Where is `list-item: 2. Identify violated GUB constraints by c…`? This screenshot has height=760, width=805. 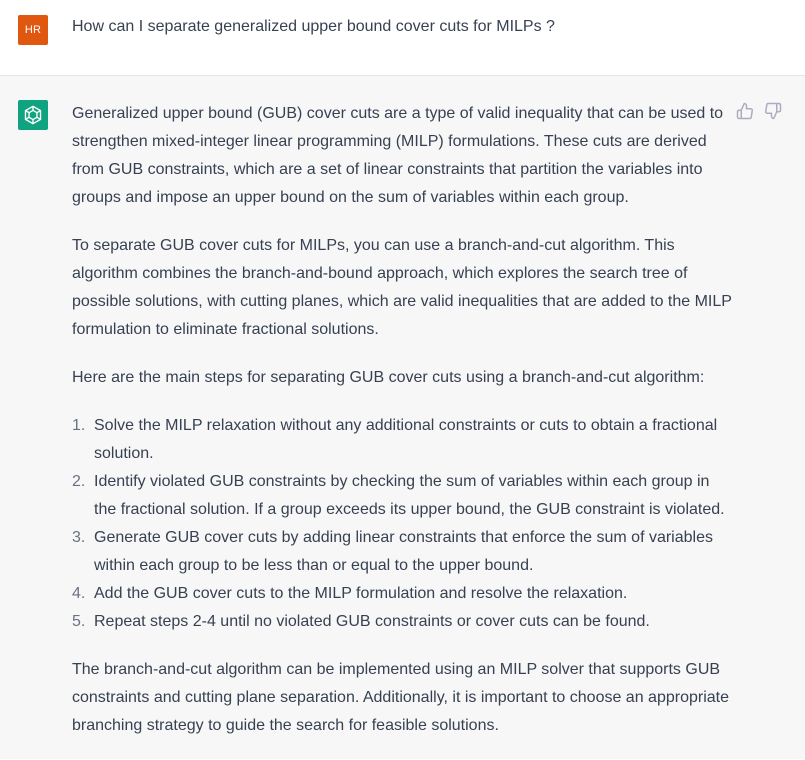 list-item: 2. Identify violated GUB constraints by c… is located at coordinates (402, 496).